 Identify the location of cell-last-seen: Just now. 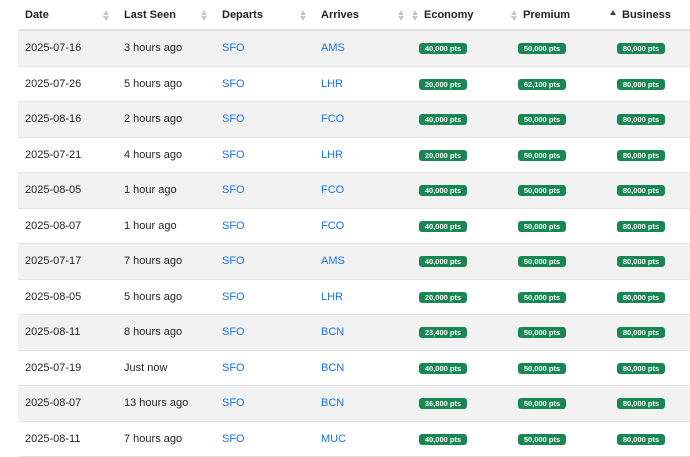
(166, 368).